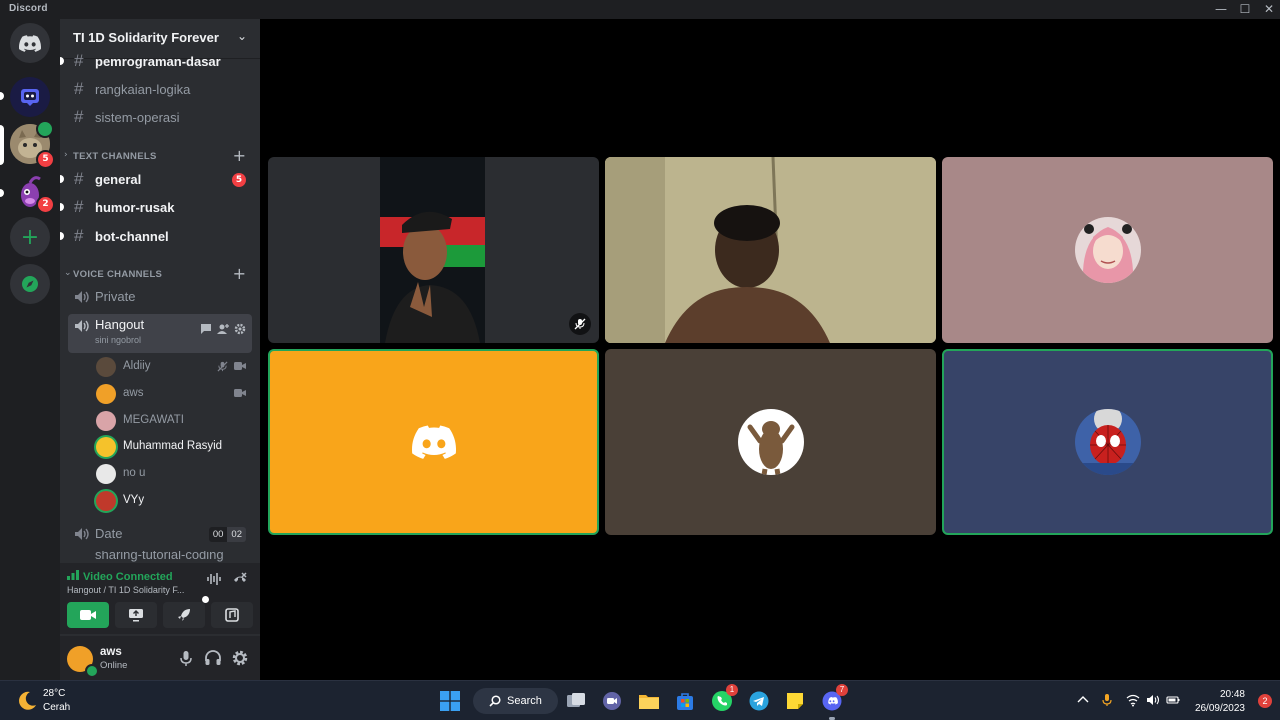 This screenshot has width=1280, height=720. Describe the element at coordinates (239, 180) in the screenshot. I see `mention-badge: 5` at that location.